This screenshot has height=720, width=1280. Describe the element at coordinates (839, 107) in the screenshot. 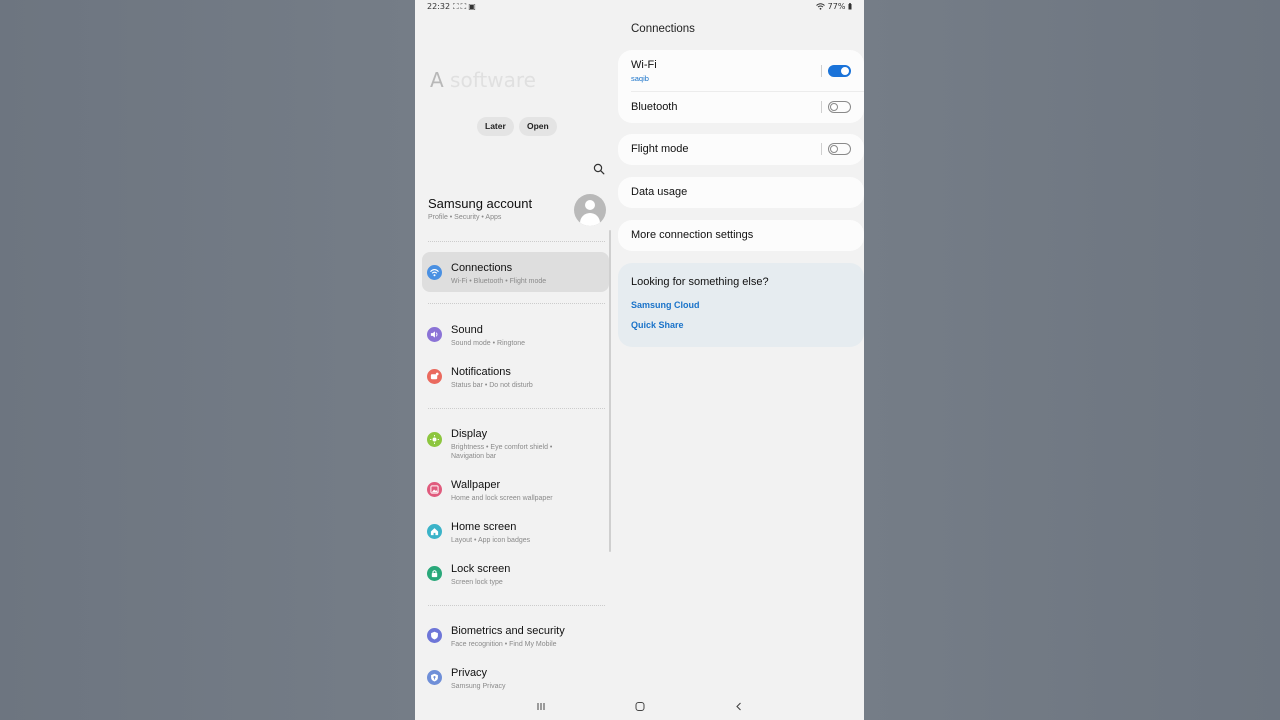

I see `bluetooth-toggle` at that location.